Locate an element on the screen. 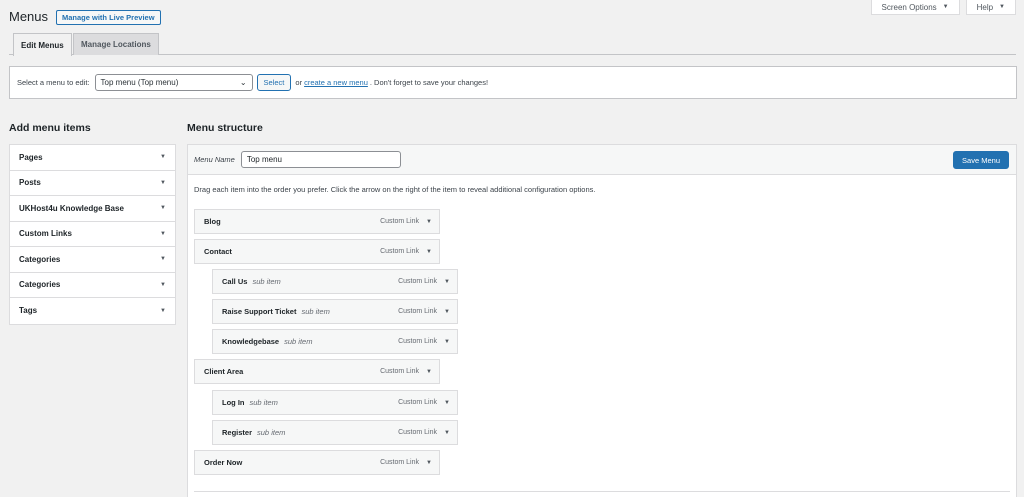 This screenshot has width=1024, height=497. menu-item-title: Blog is located at coordinates (212, 221).